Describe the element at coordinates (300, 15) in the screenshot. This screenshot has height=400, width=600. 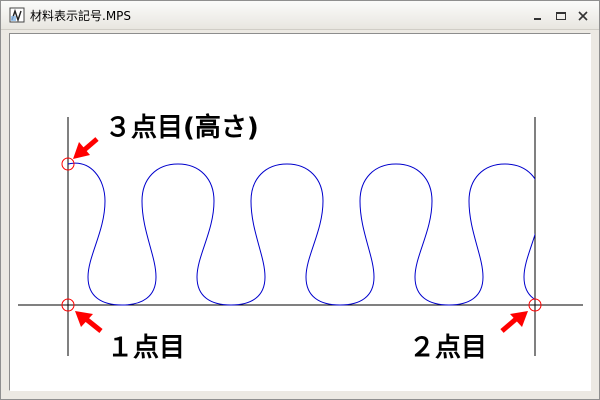
I see `title-bar: 材料表示記号.MPS` at that location.